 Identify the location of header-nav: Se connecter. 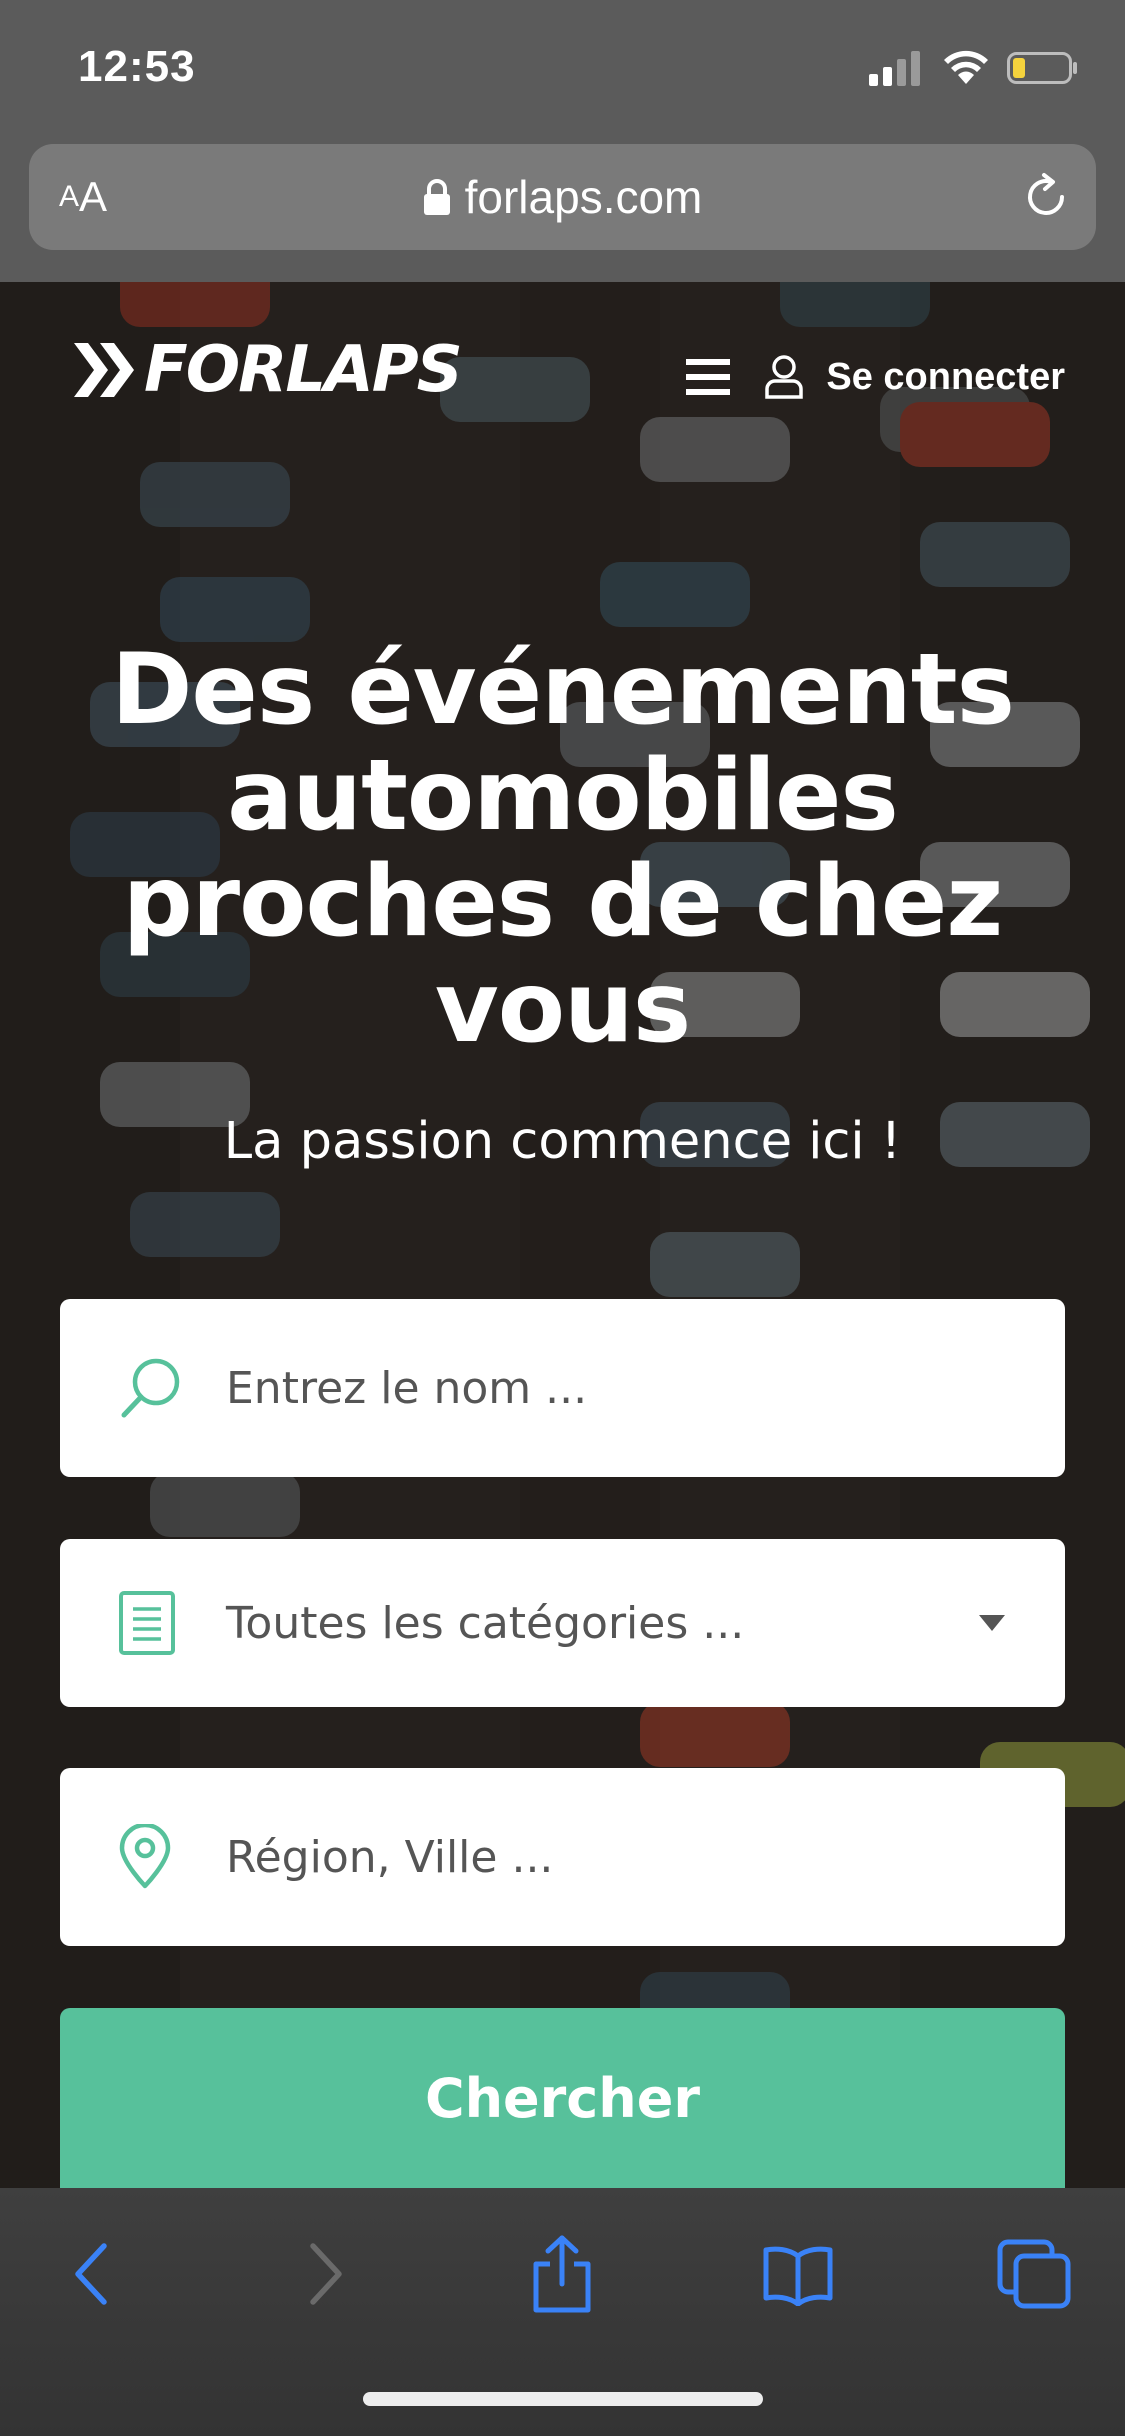
(875, 377).